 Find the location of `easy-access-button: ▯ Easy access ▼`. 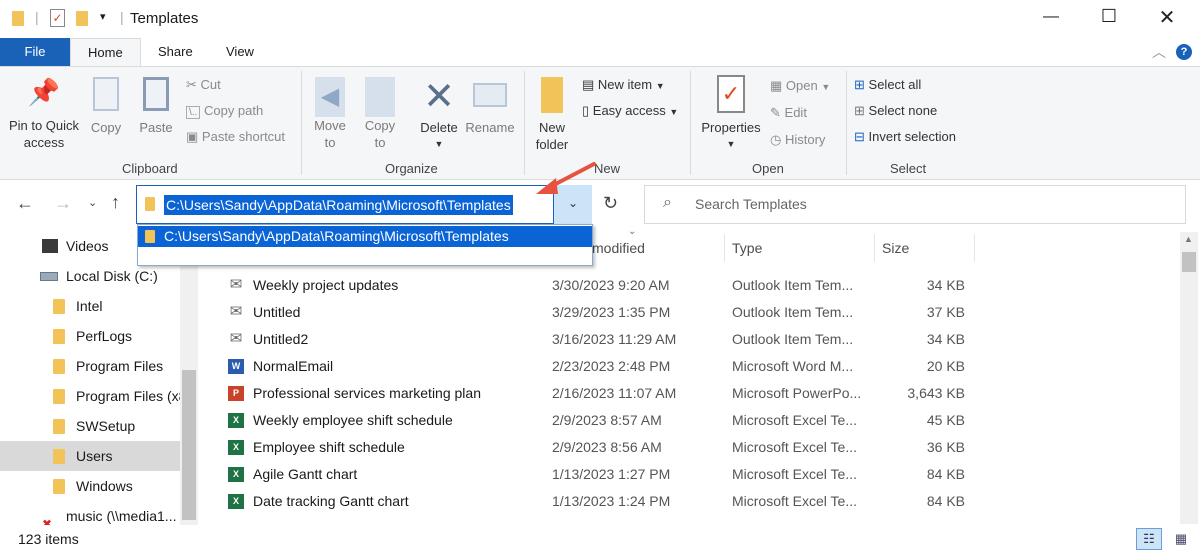

easy-access-button: ▯ Easy access ▼ is located at coordinates (630, 111).